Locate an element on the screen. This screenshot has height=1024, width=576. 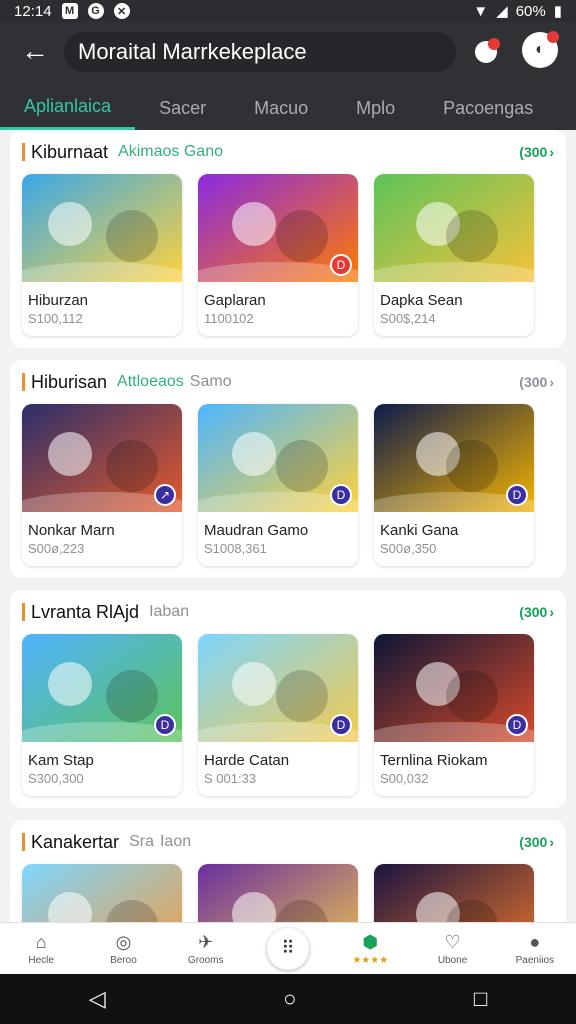
nav-label: Paeniios is located at coordinates (534, 960).